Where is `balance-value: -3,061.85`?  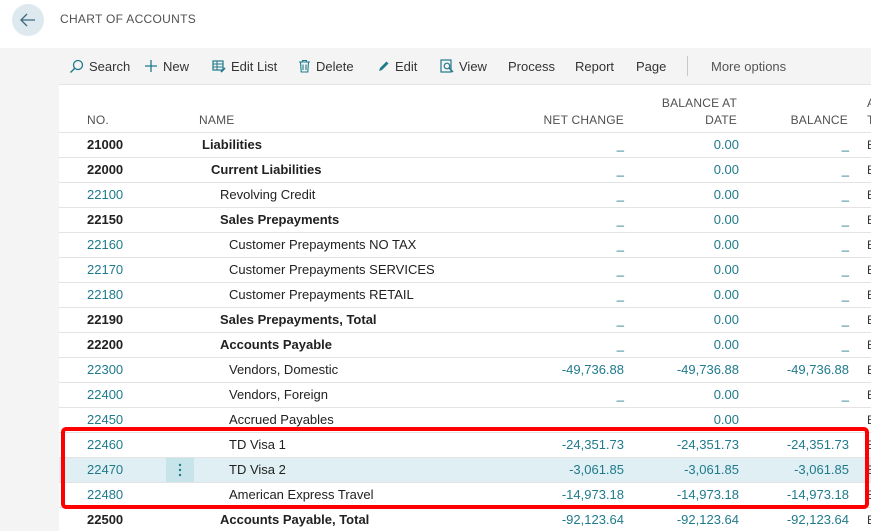 balance-value: -3,061.85 is located at coordinates (799, 470).